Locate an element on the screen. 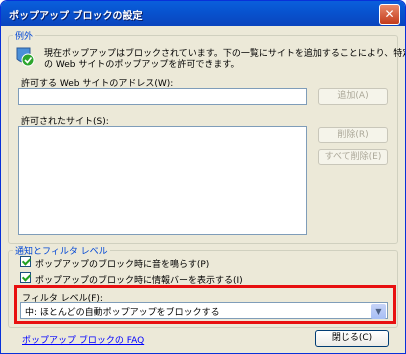 The width and height of the screenshot is (406, 354). add-button: 追加(A) is located at coordinates (353, 96).